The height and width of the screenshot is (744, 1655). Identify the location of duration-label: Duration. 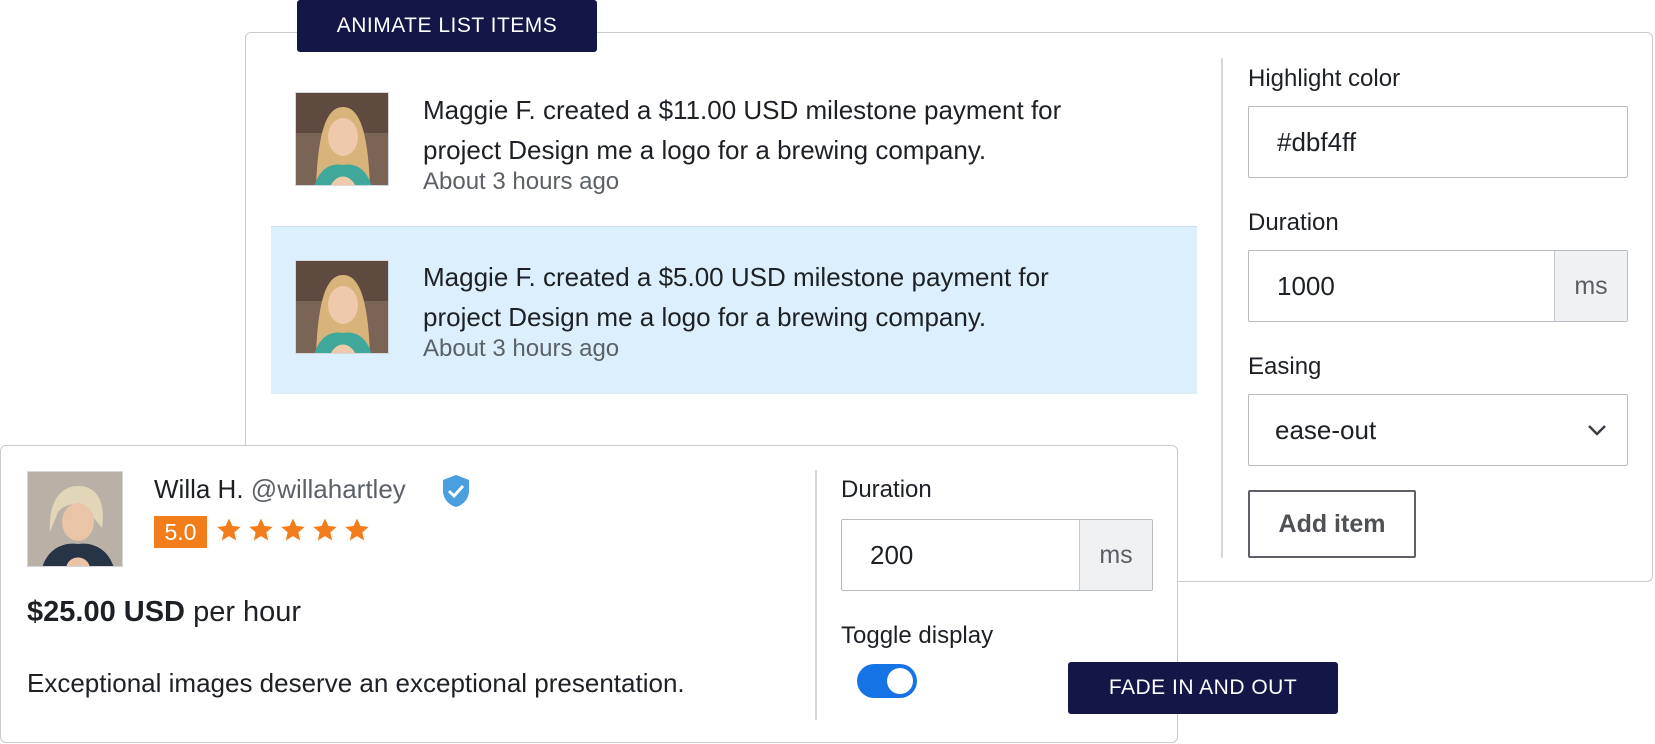
(1293, 222).